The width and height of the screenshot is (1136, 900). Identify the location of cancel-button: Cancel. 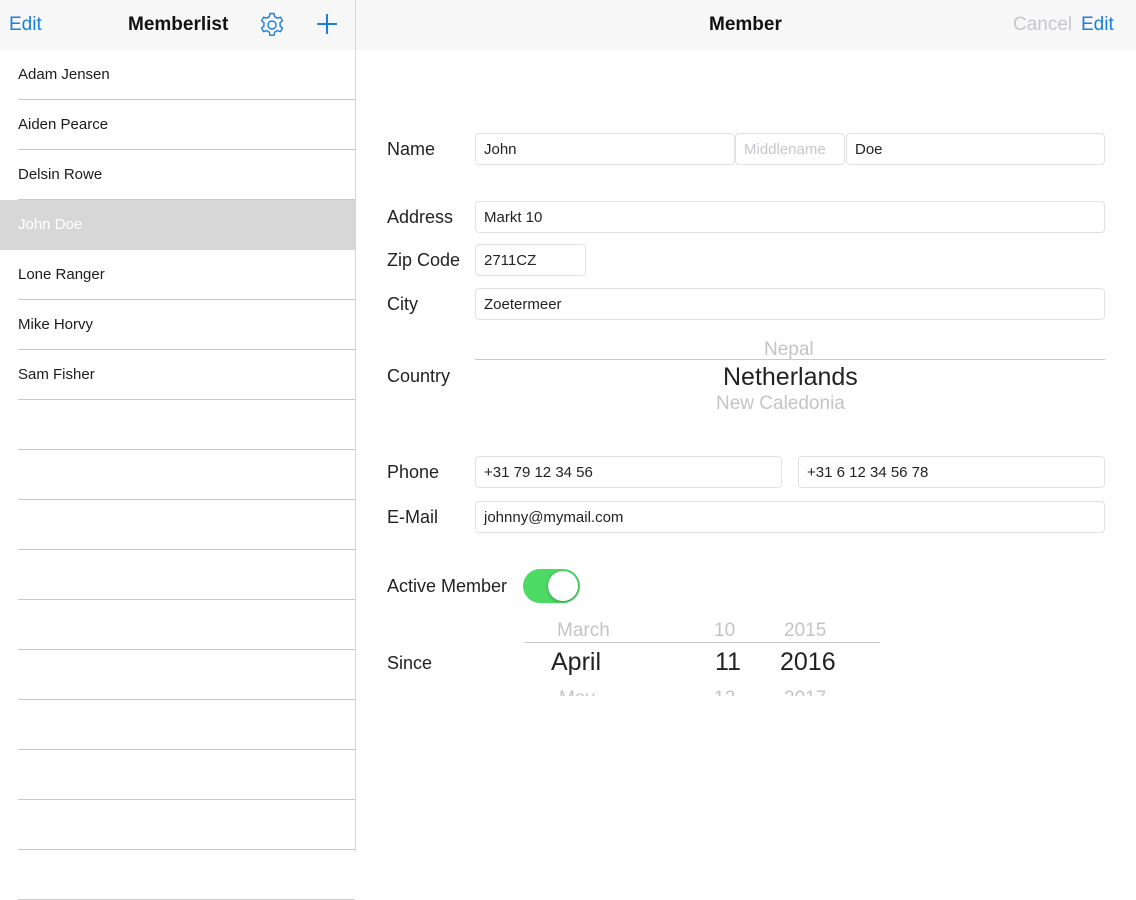
(1042, 25).